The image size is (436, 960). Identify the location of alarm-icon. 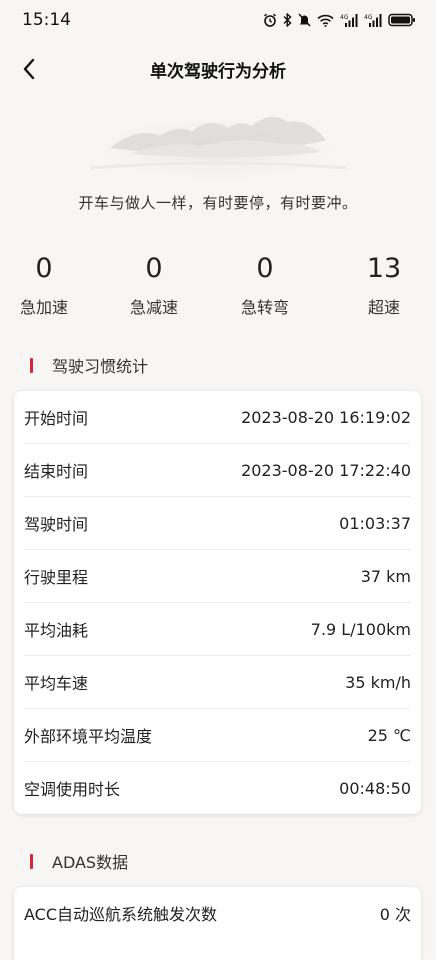
(270, 20).